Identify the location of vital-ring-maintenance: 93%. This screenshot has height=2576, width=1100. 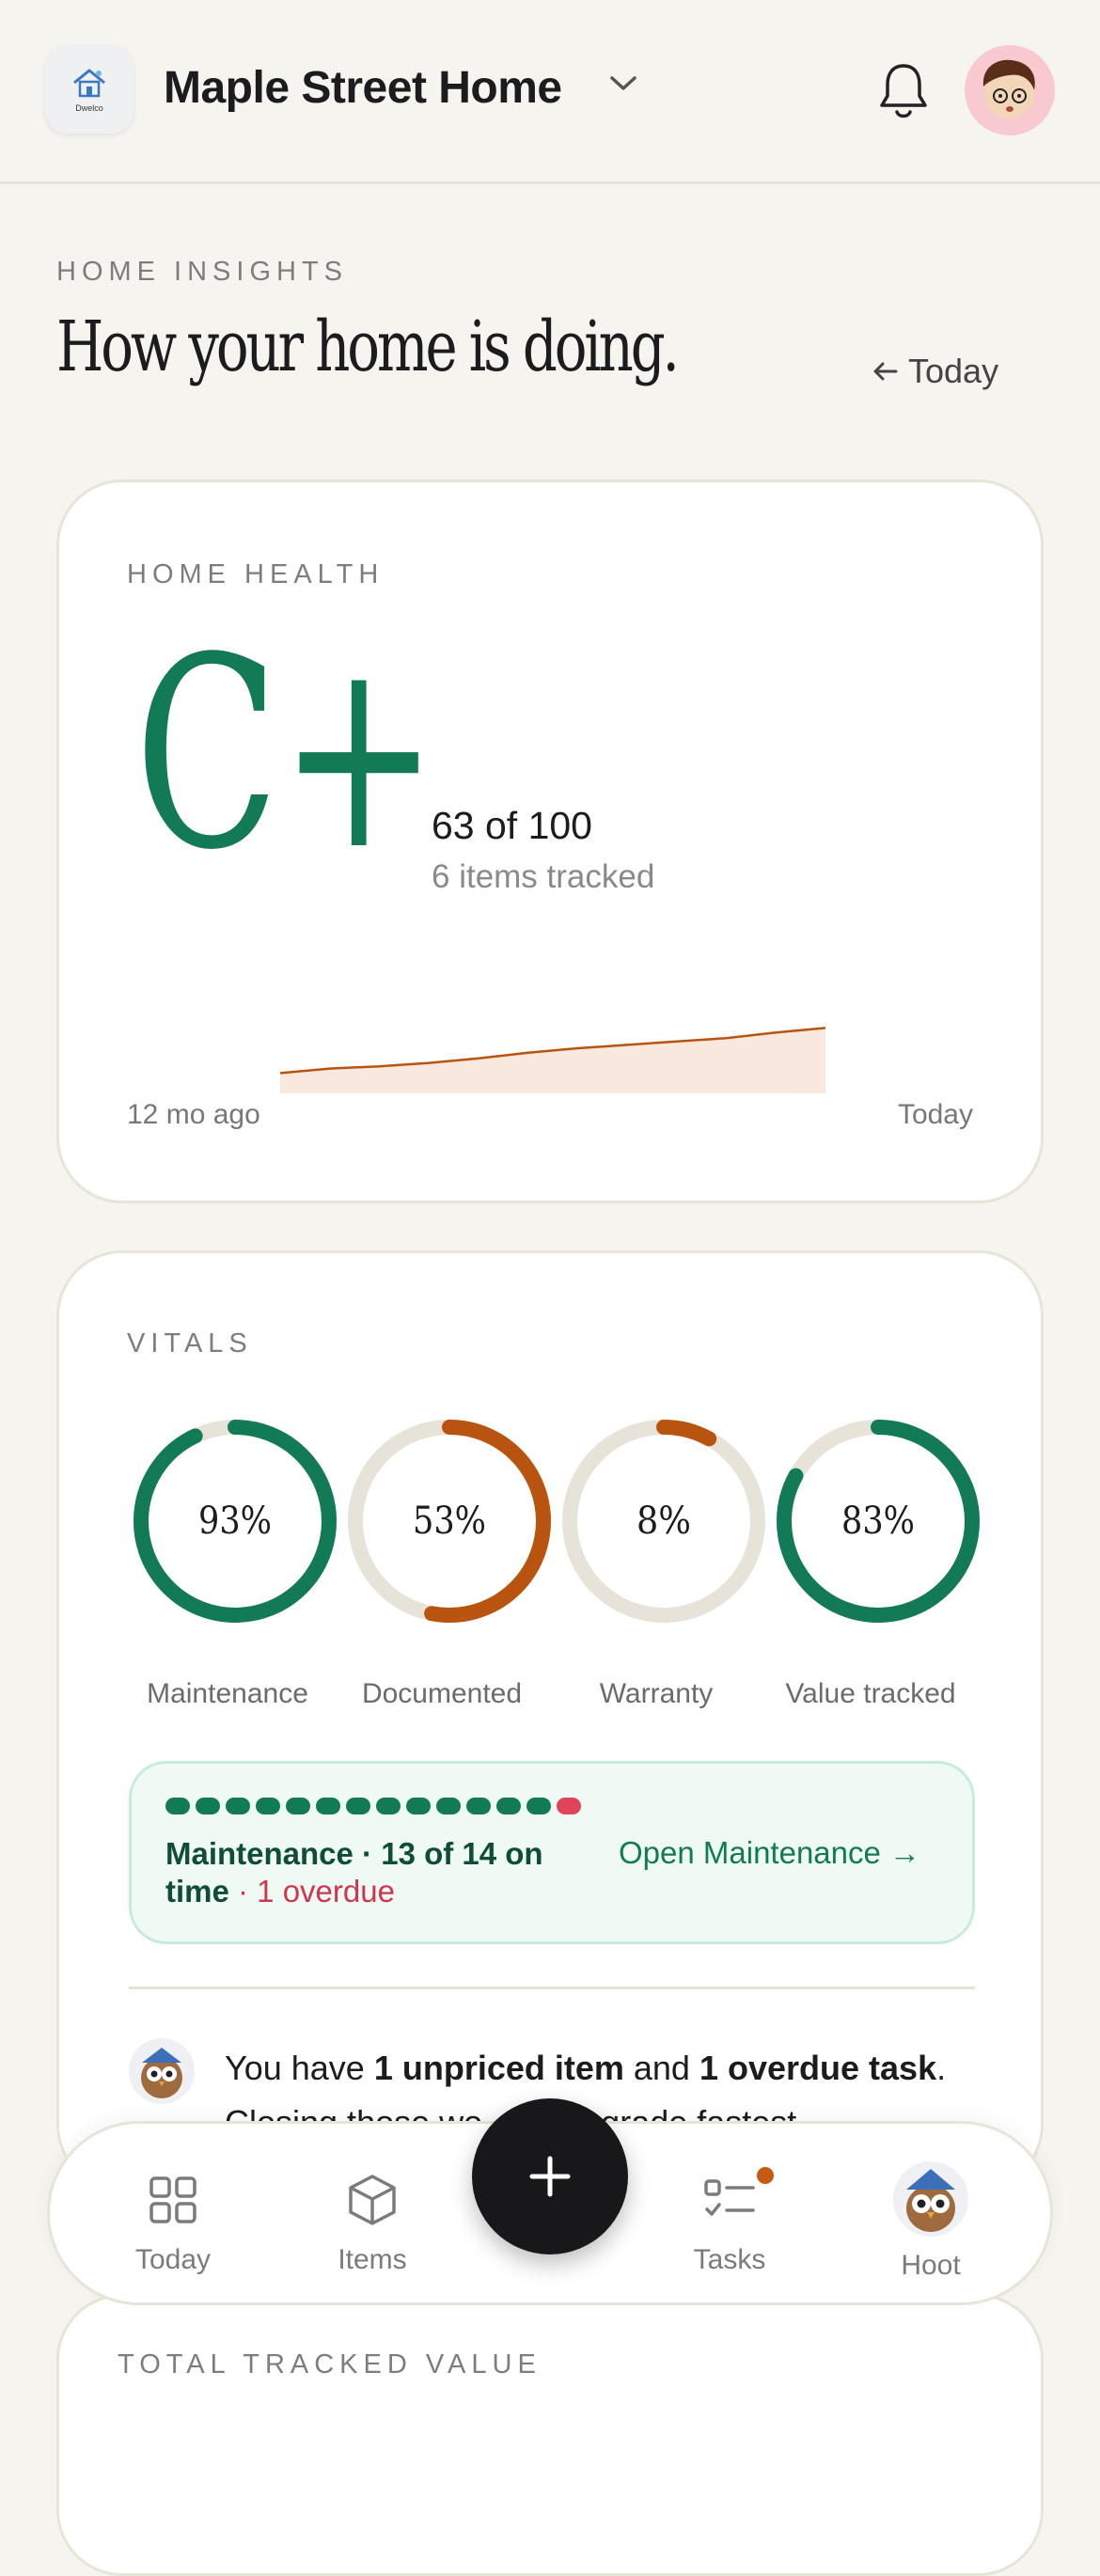
(235, 1524).